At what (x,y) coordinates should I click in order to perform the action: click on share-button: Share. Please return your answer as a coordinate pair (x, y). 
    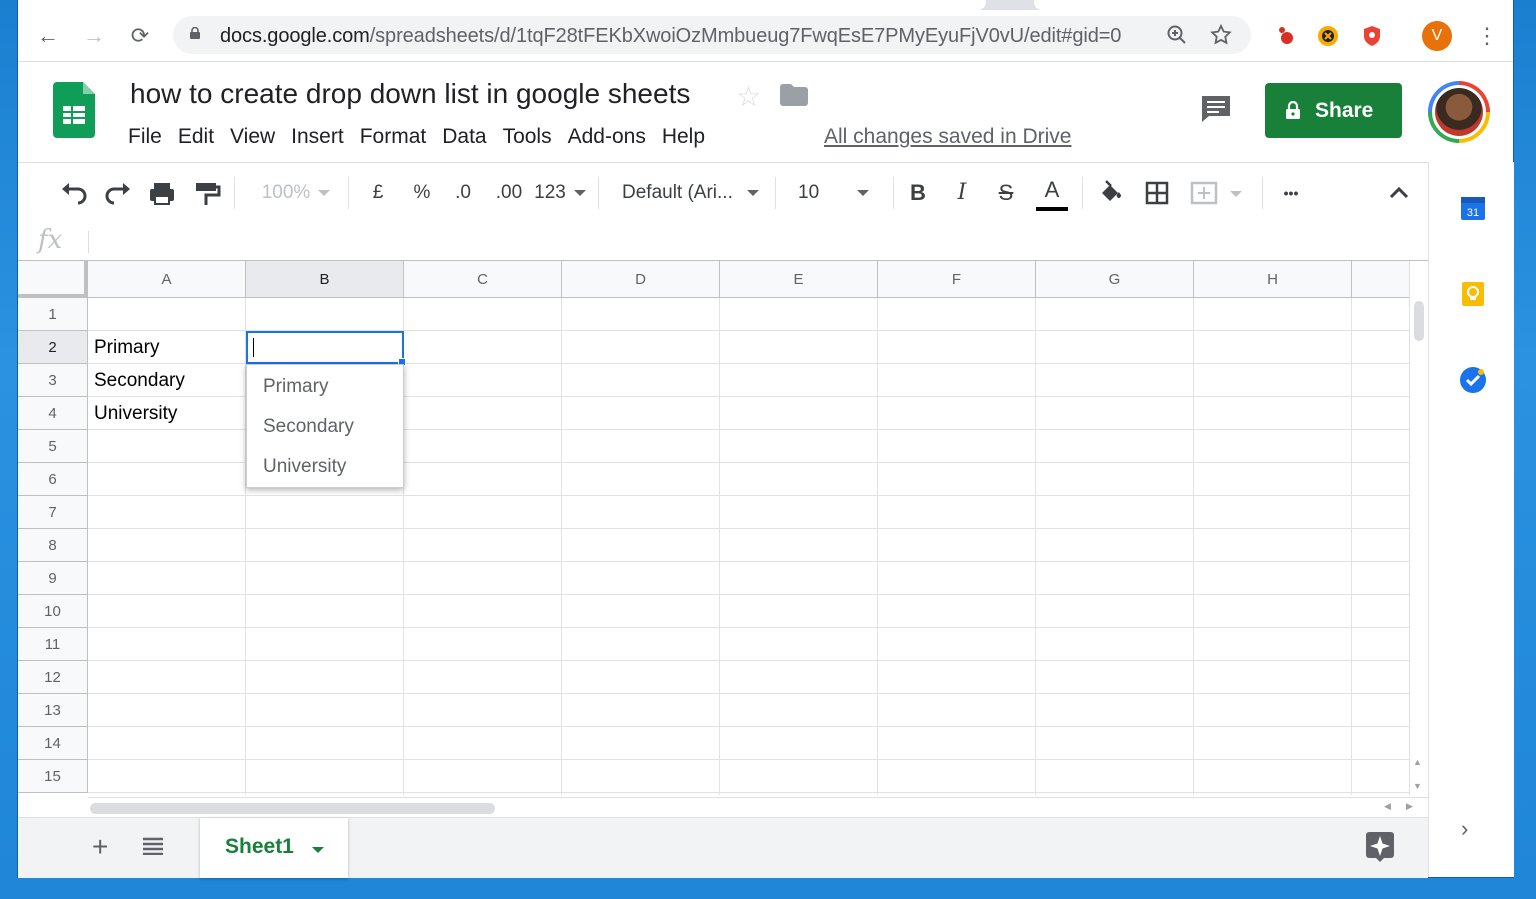
    Looking at the image, I should click on (1333, 110).